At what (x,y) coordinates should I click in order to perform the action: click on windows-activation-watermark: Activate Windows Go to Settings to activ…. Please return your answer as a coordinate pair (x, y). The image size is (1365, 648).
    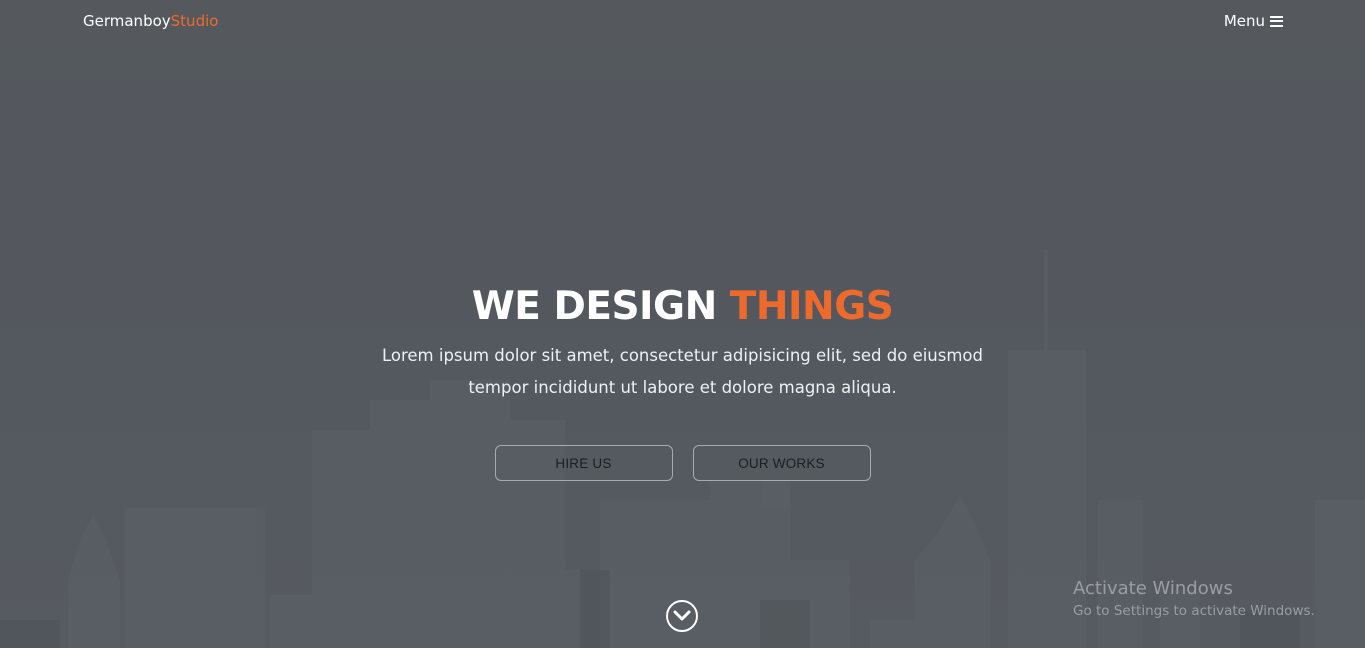
    Looking at the image, I should click on (1194, 600).